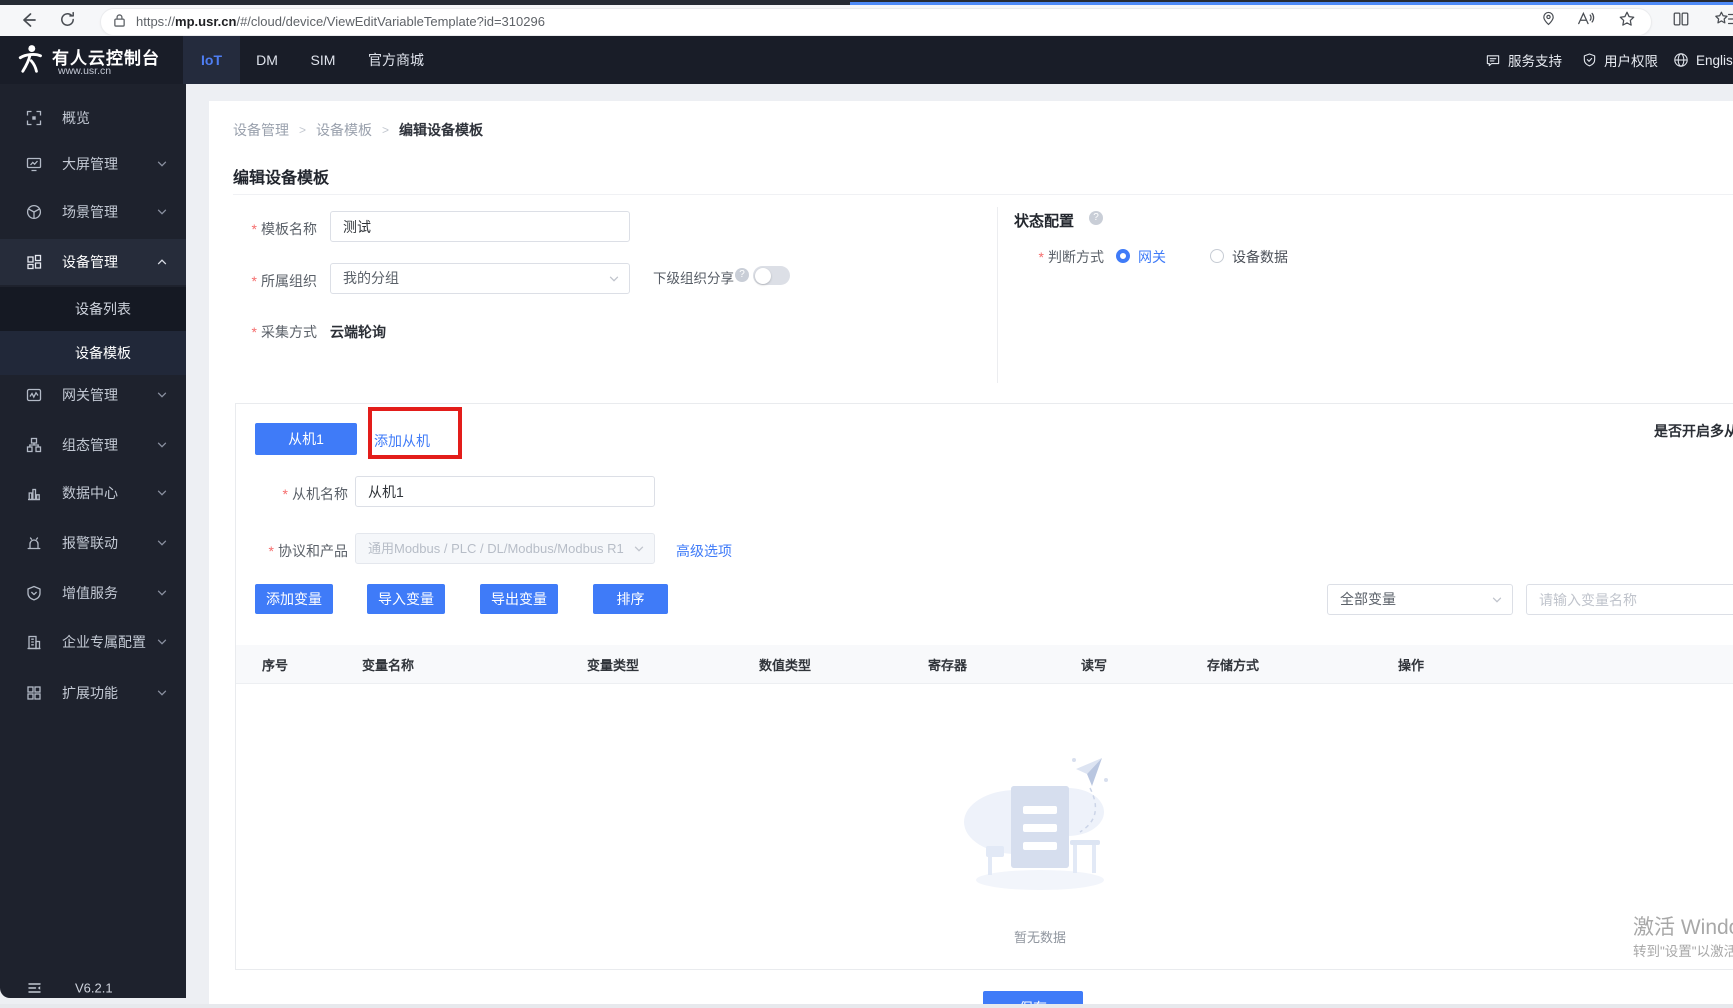 This screenshot has width=1733, height=1008. What do you see at coordinates (93, 118) in the screenshot?
I see `sidebar-item-overview: 概览` at bounding box center [93, 118].